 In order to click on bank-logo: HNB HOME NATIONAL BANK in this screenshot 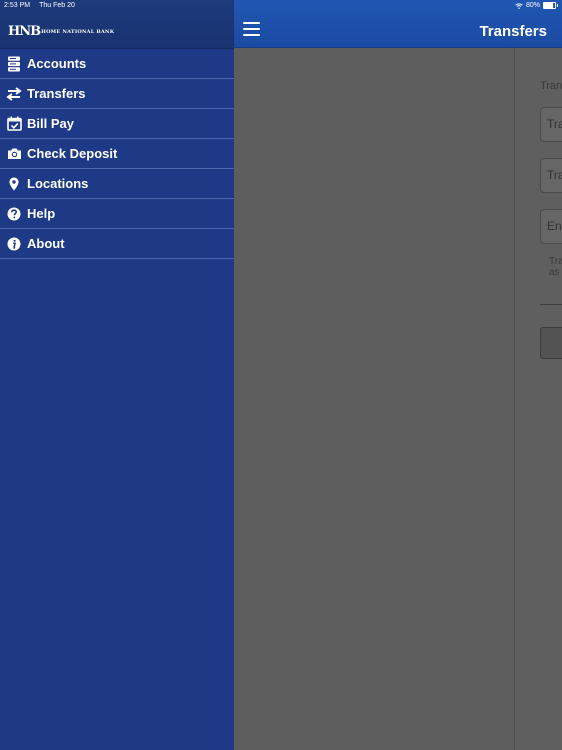, I will do `click(61, 31)`.